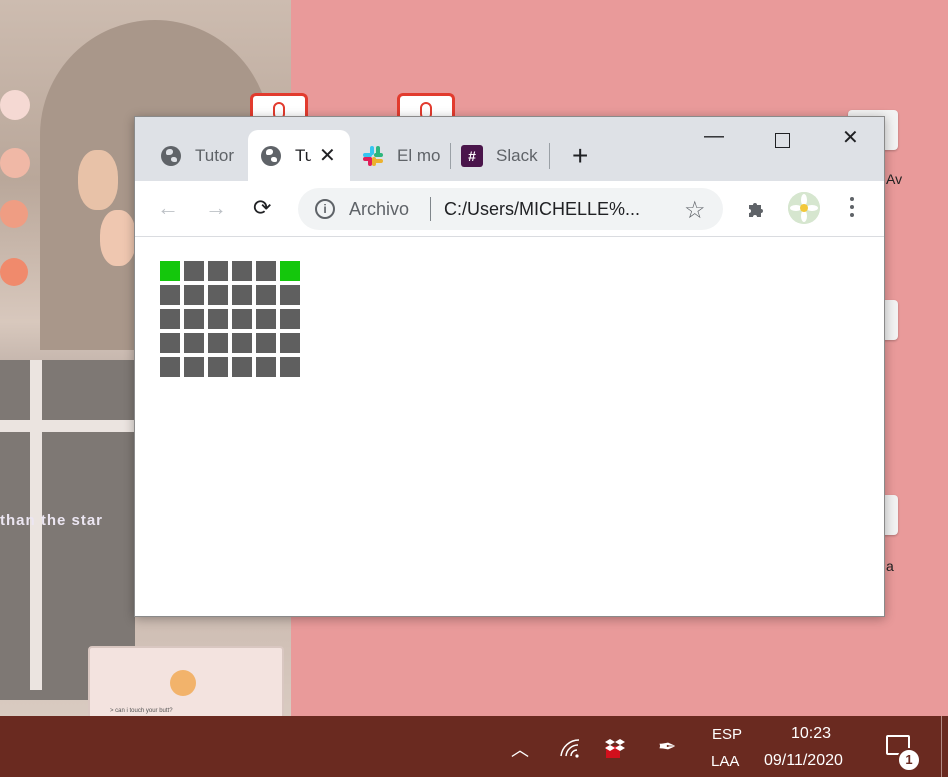  Describe the element at coordinates (894, 179) in the screenshot. I see `desktop-icon-label: Av` at that location.